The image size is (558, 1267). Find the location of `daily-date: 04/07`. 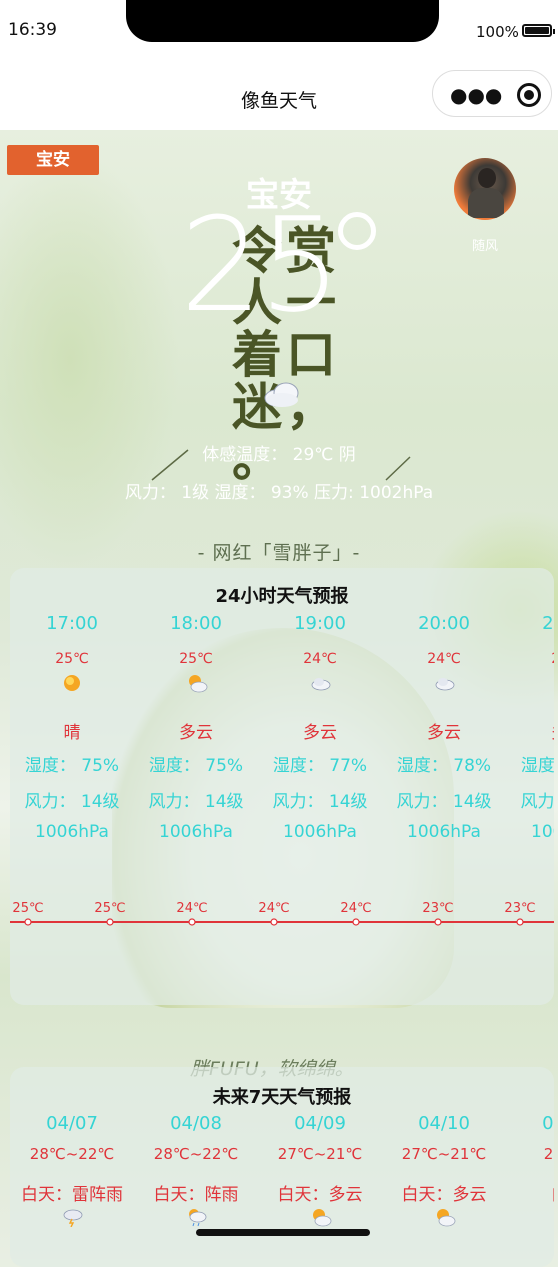

daily-date: 04/07 is located at coordinates (72, 1123).